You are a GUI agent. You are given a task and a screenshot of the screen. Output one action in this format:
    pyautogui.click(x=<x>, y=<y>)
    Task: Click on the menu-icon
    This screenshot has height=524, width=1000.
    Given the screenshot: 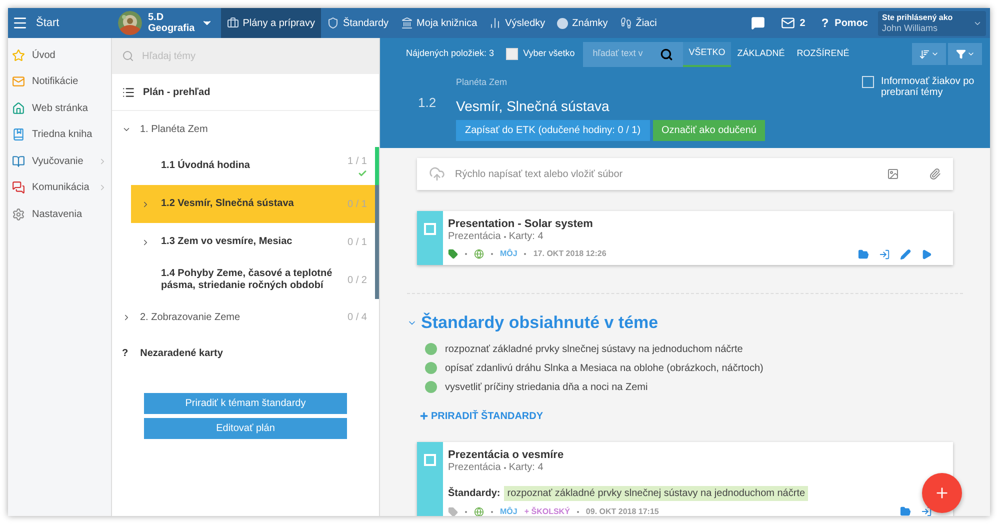 What is the action you would take?
    pyautogui.click(x=20, y=23)
    